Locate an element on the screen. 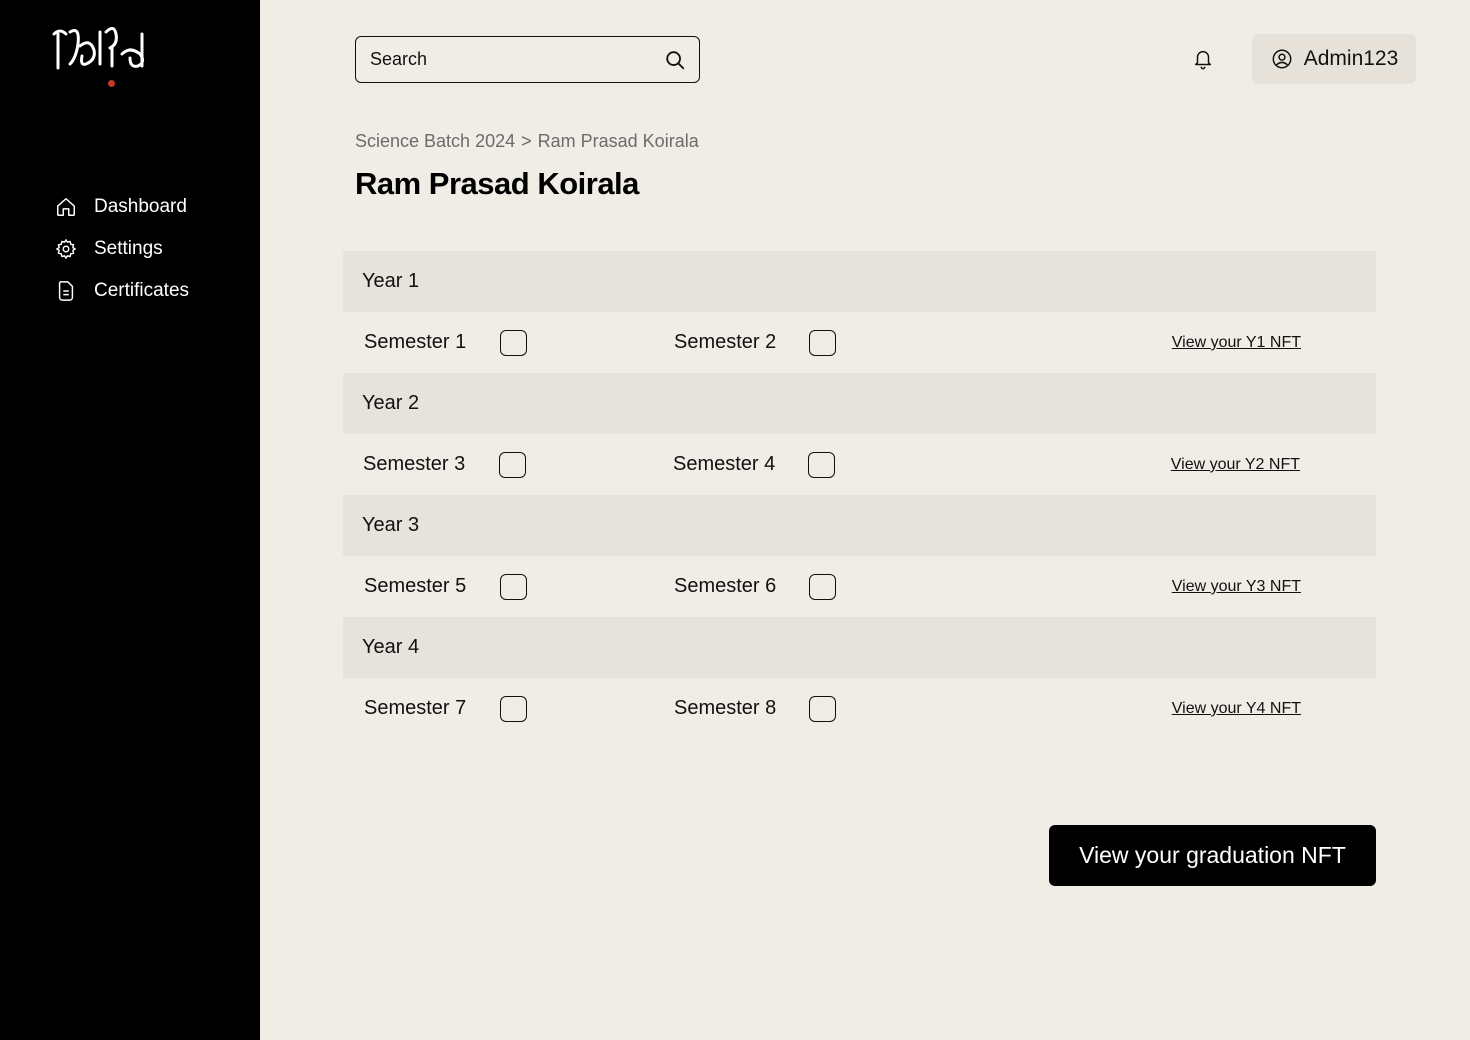 Image resolution: width=1470 pixels, height=1040 pixels. sidebar-item-label: Settings is located at coordinates (128, 248).